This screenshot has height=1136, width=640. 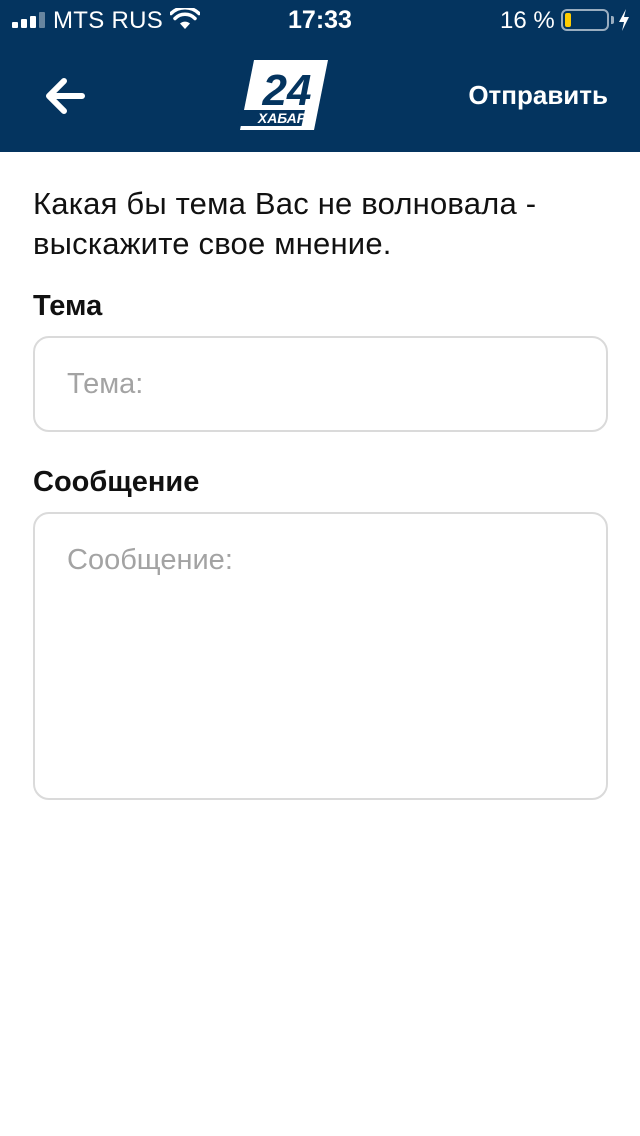 I want to click on send-button: Отправить, so click(x=538, y=95).